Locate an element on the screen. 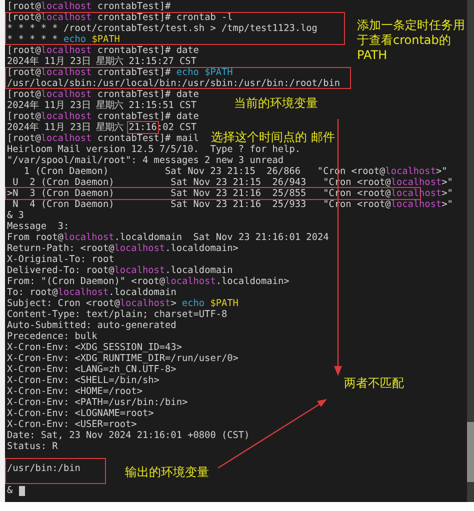 Image resolution: width=474 pixels, height=511 pixels. terminal-text: X-Cron-Env: <SHELL=/bin/sh> is located at coordinates (83, 380).